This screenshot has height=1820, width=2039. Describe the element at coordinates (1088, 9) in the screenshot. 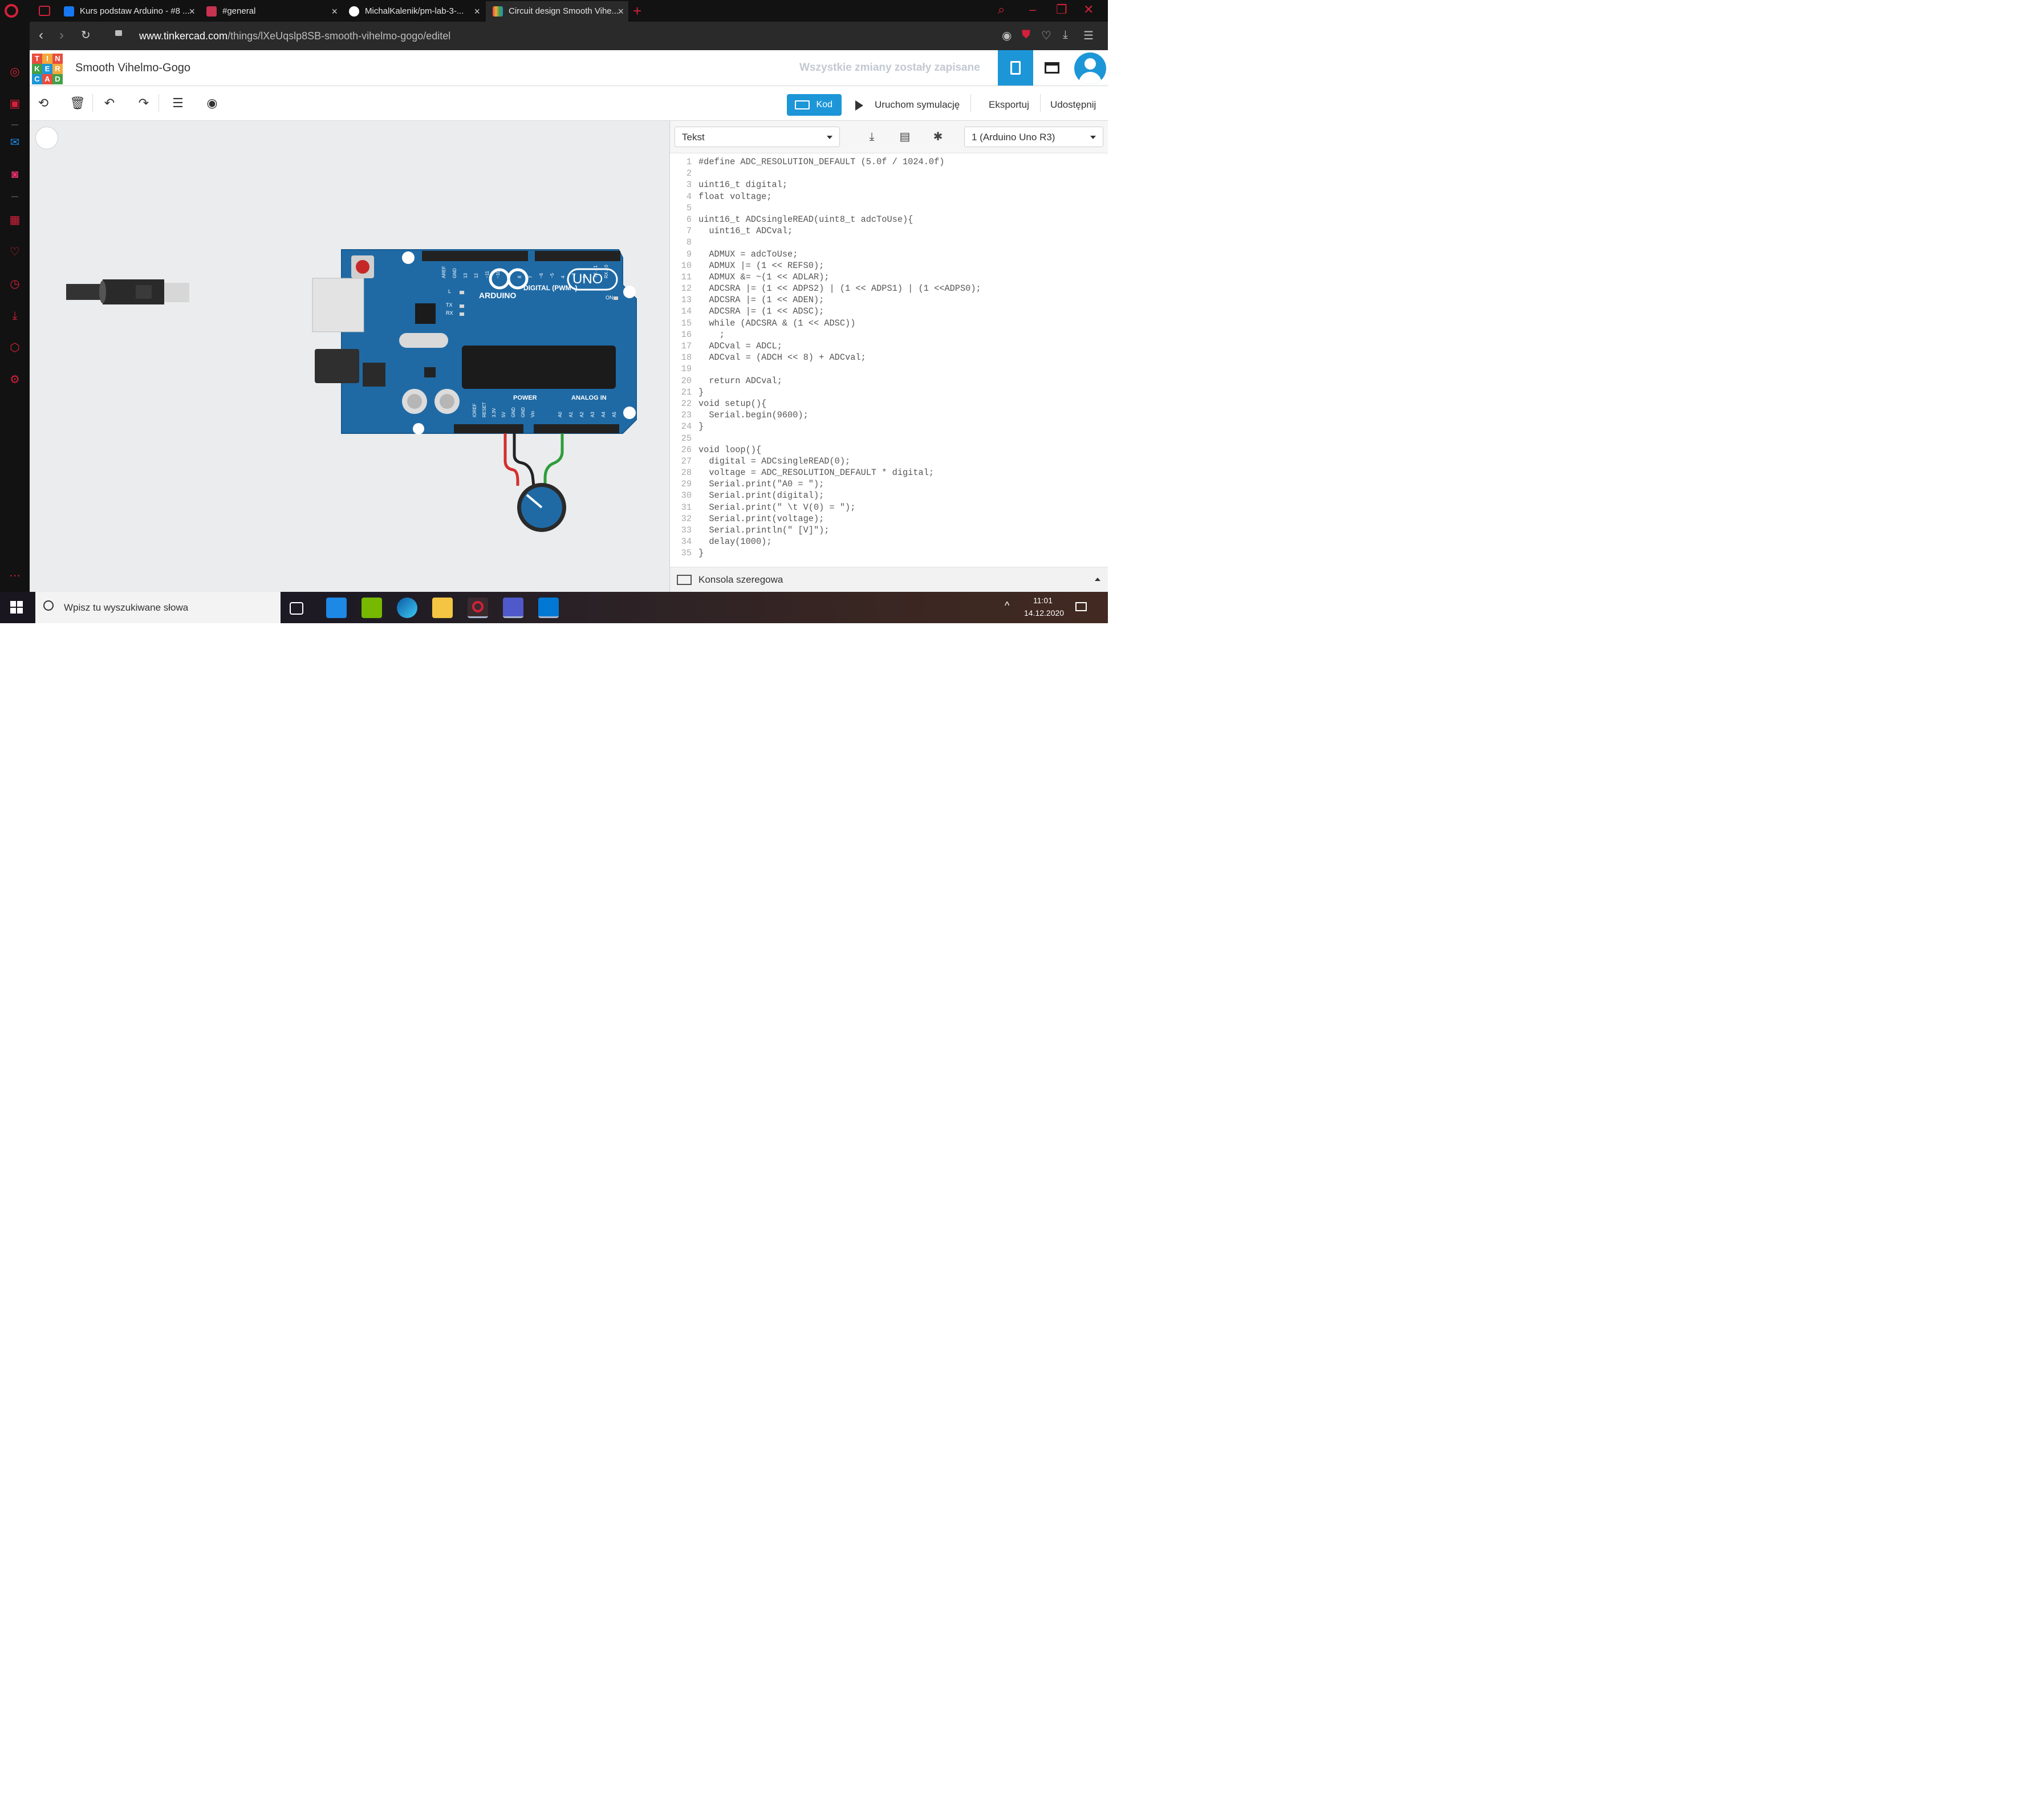

I see `close-window-button: ✕` at that location.